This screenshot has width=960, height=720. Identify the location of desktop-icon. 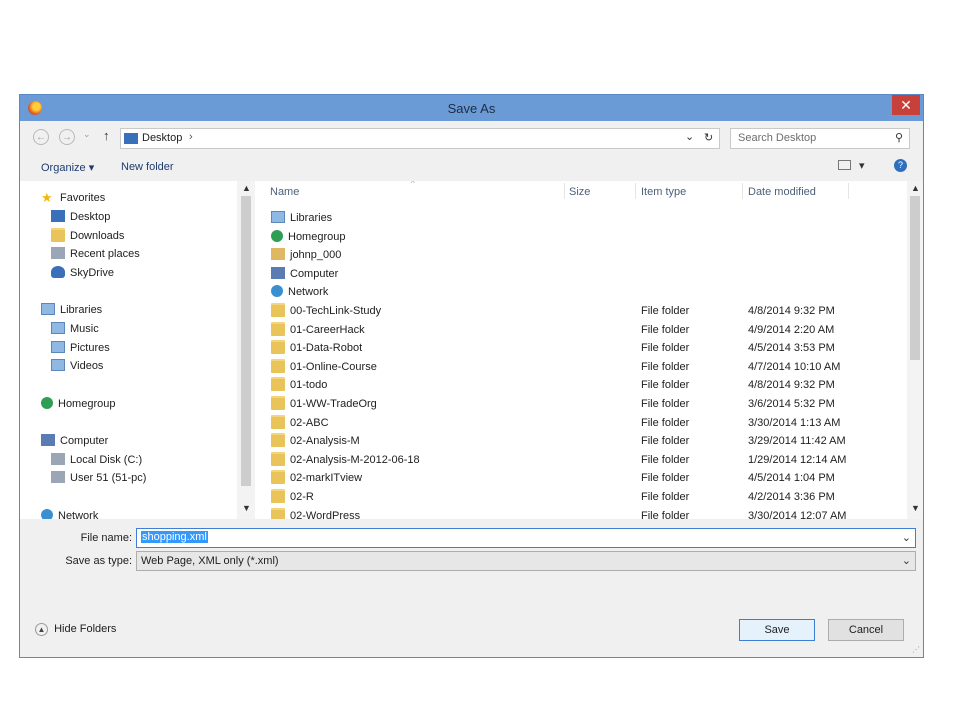
(131, 138).